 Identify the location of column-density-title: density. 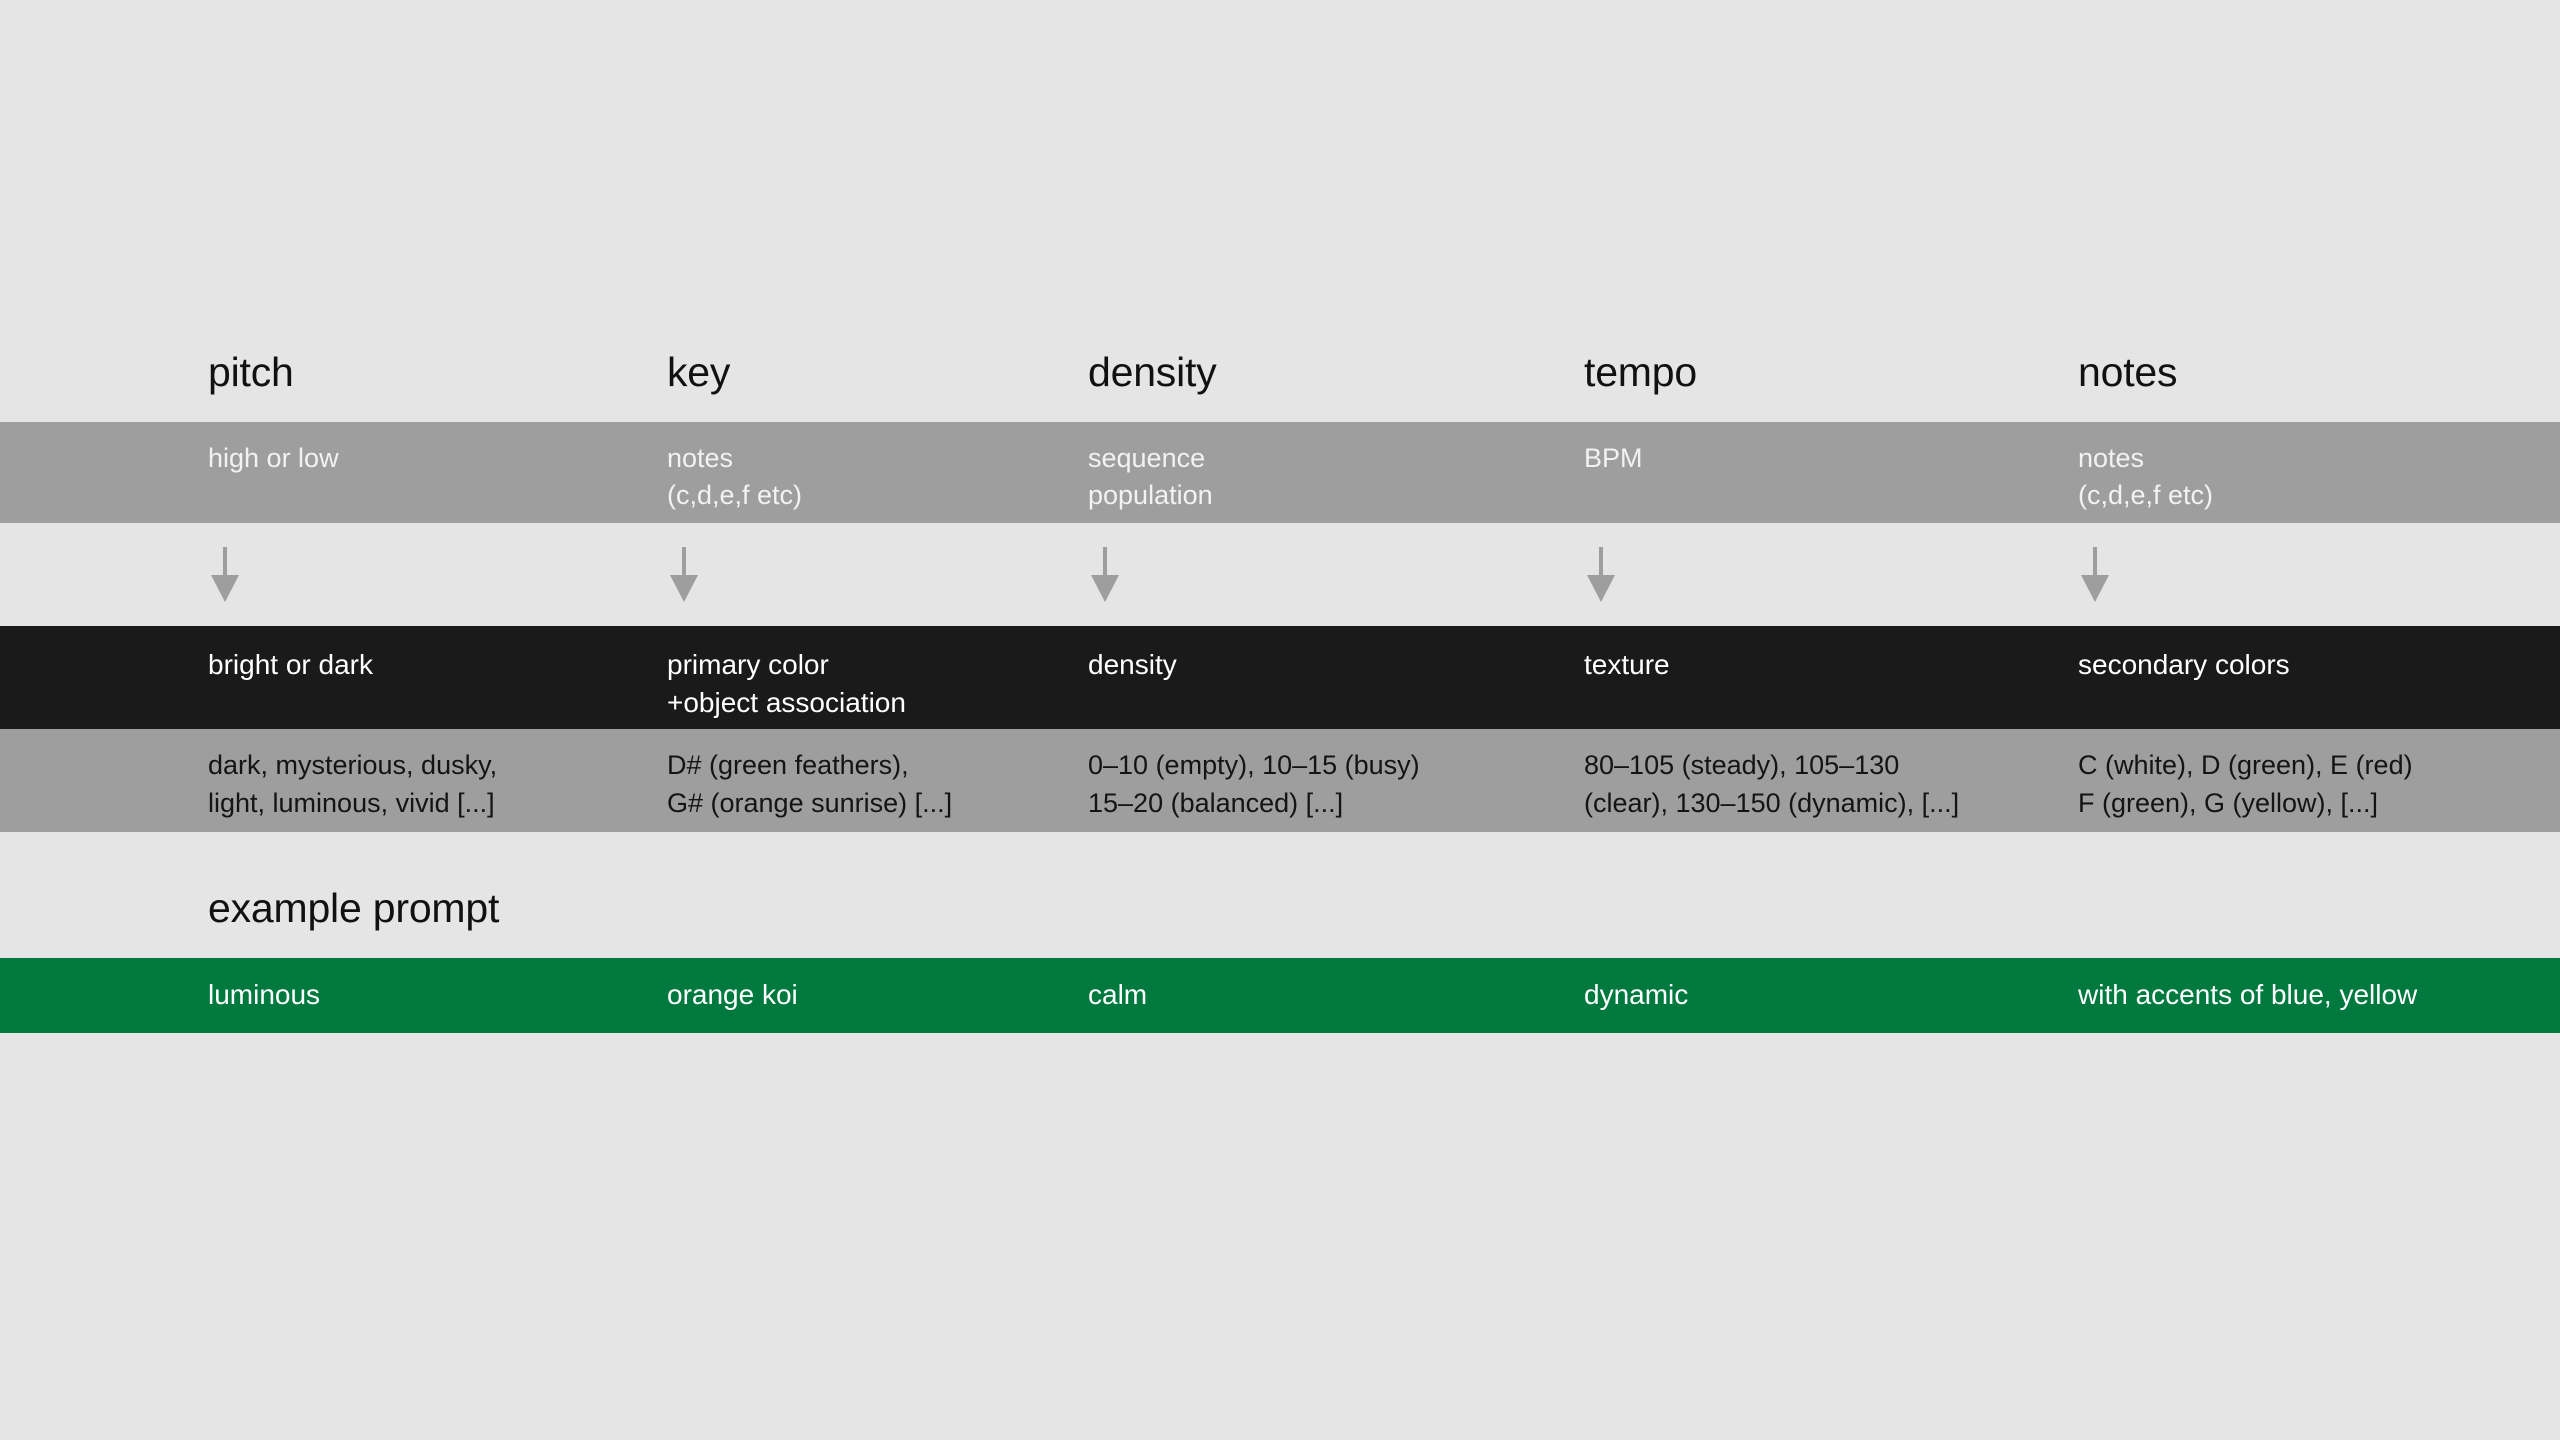
(1323, 385).